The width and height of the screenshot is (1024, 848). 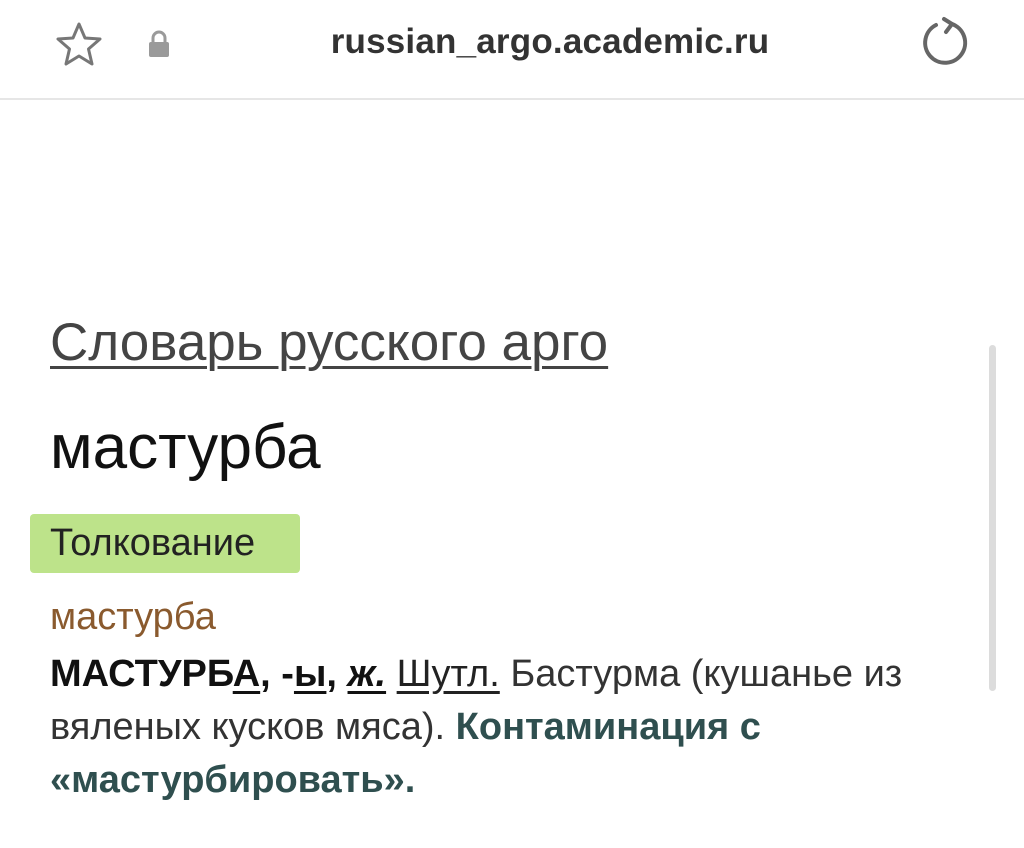 I want to click on tab-interpretation: Толкование, so click(x=165, y=543).